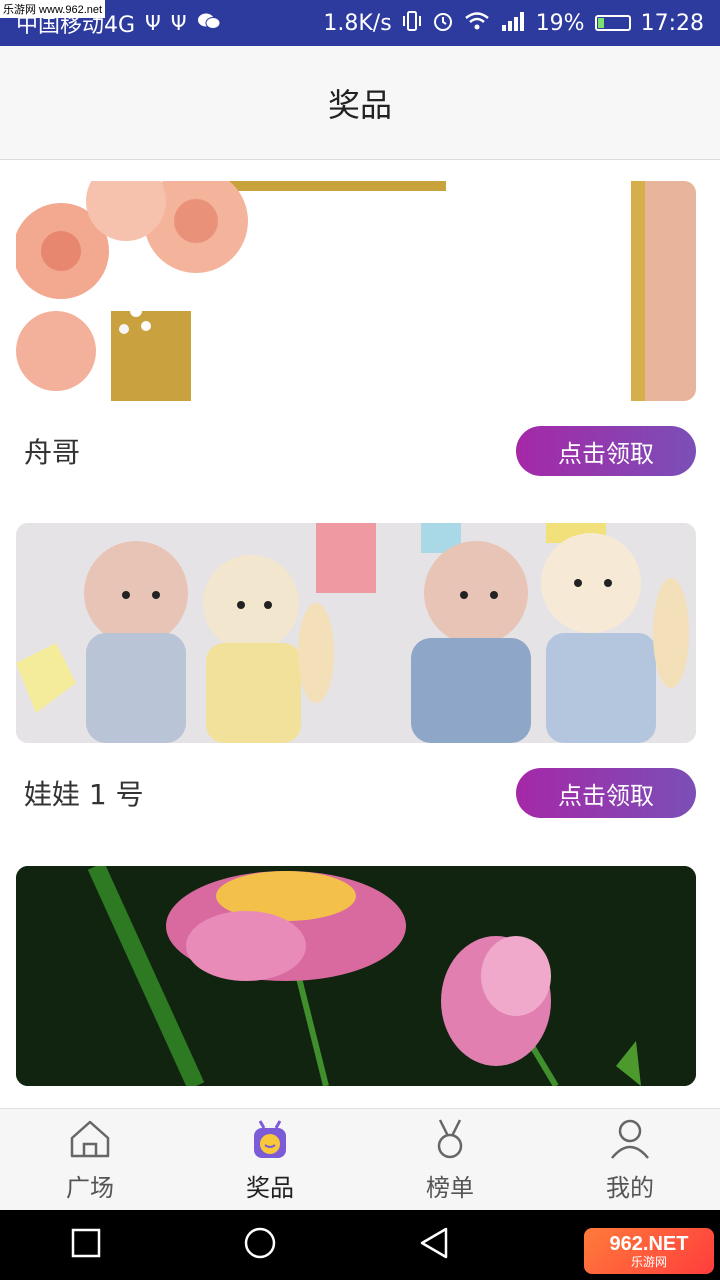 Image resolution: width=720 pixels, height=1280 pixels. I want to click on medal-icon, so click(450, 1141).